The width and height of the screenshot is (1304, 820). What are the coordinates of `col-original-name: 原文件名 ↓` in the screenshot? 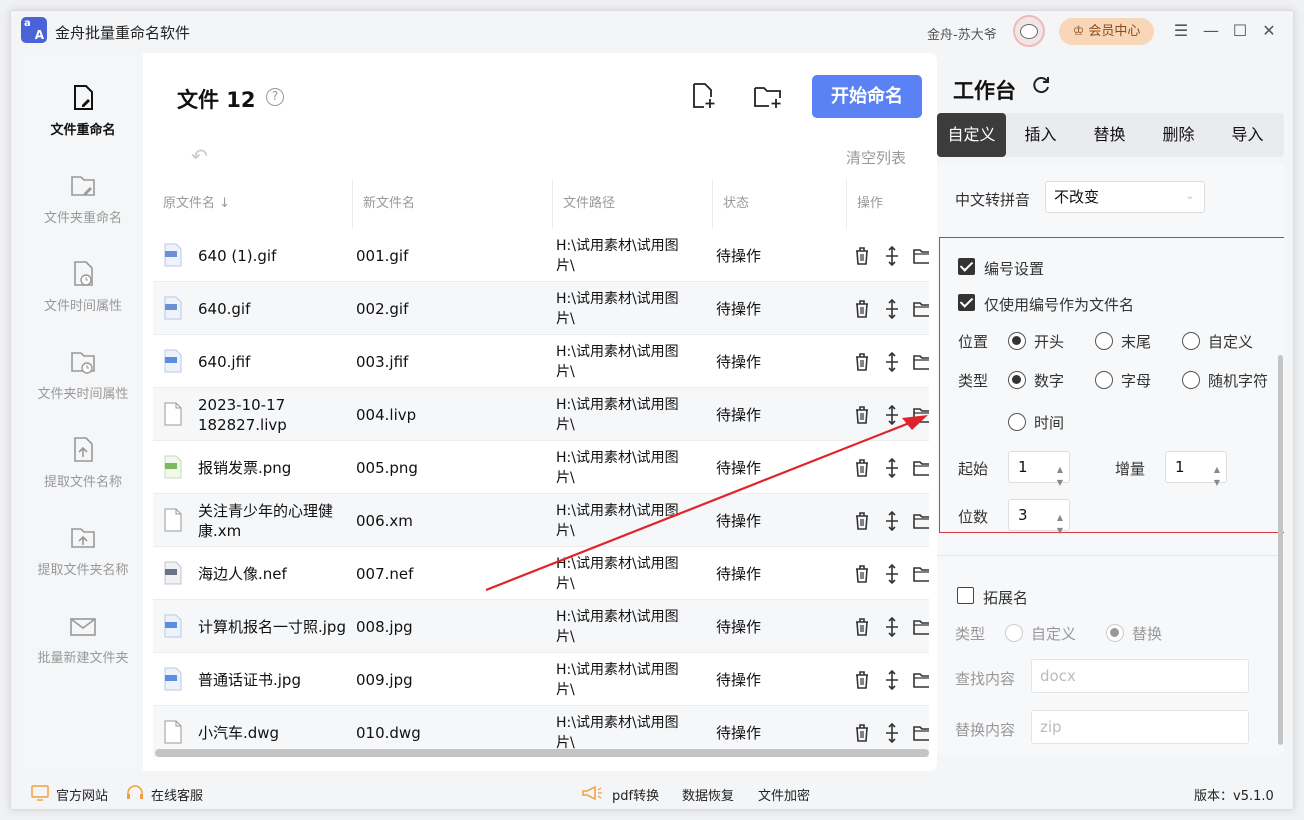 It's located at (253, 204).